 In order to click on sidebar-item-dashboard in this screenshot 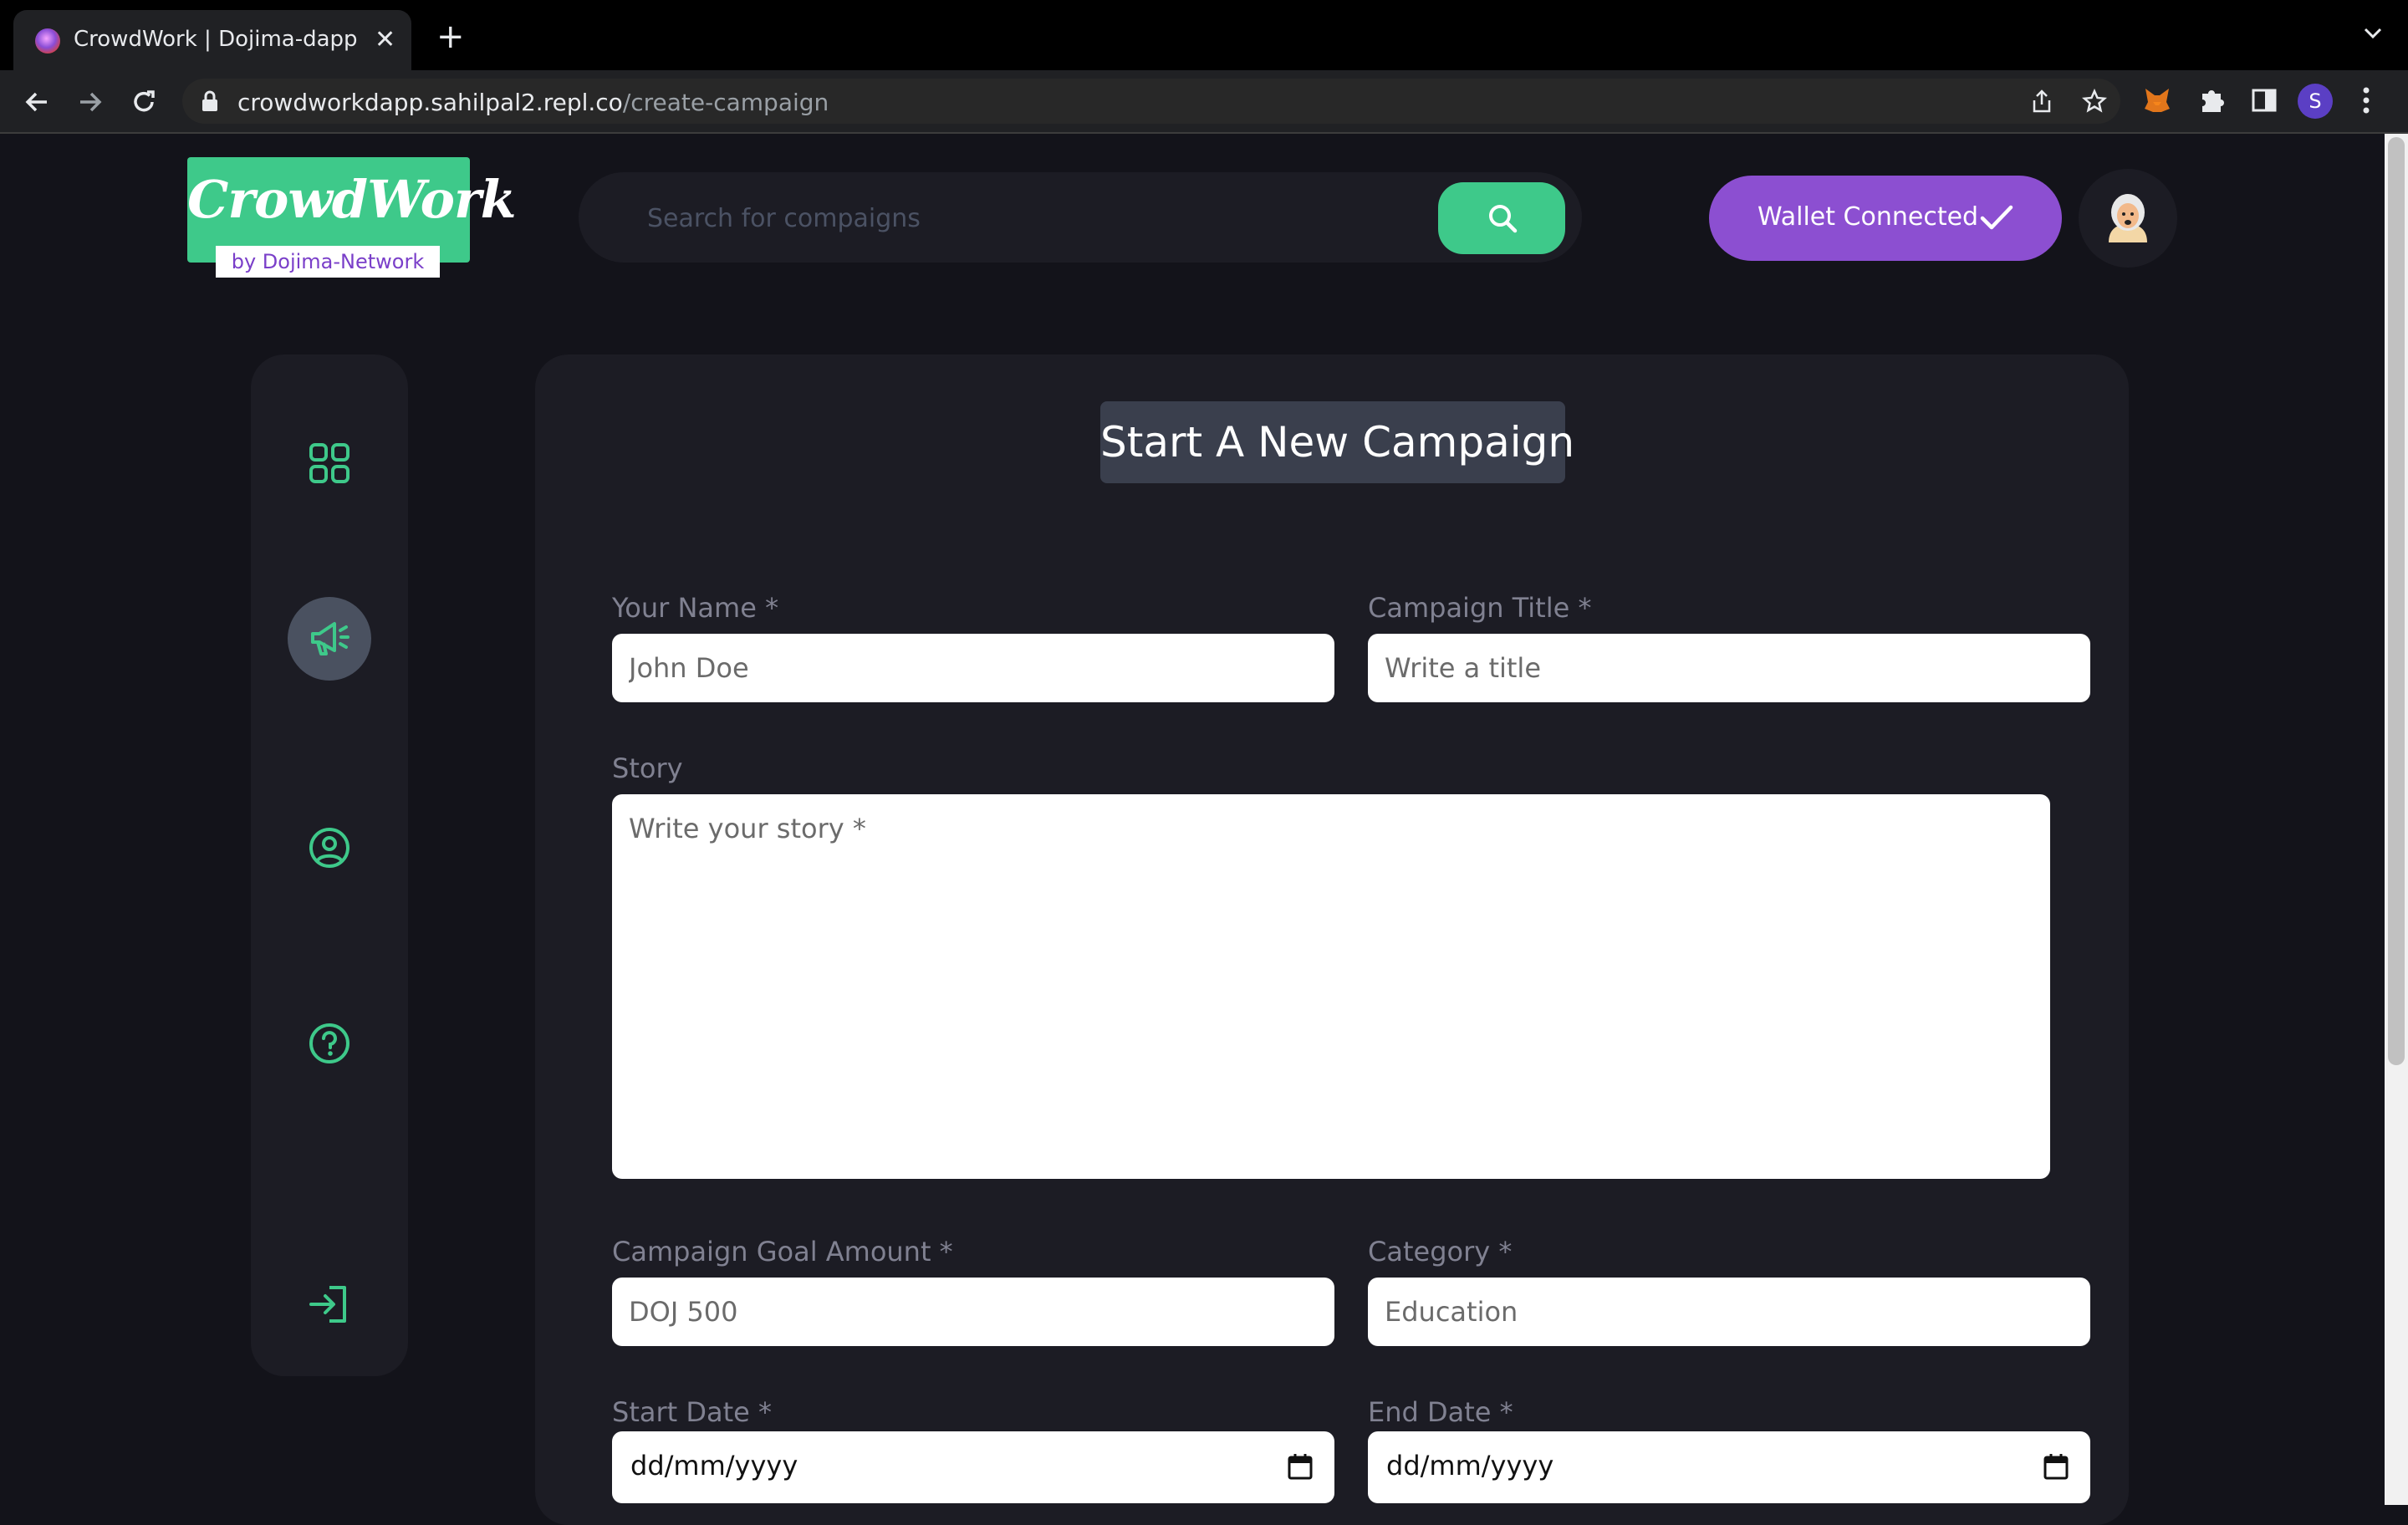, I will do `click(330, 463)`.